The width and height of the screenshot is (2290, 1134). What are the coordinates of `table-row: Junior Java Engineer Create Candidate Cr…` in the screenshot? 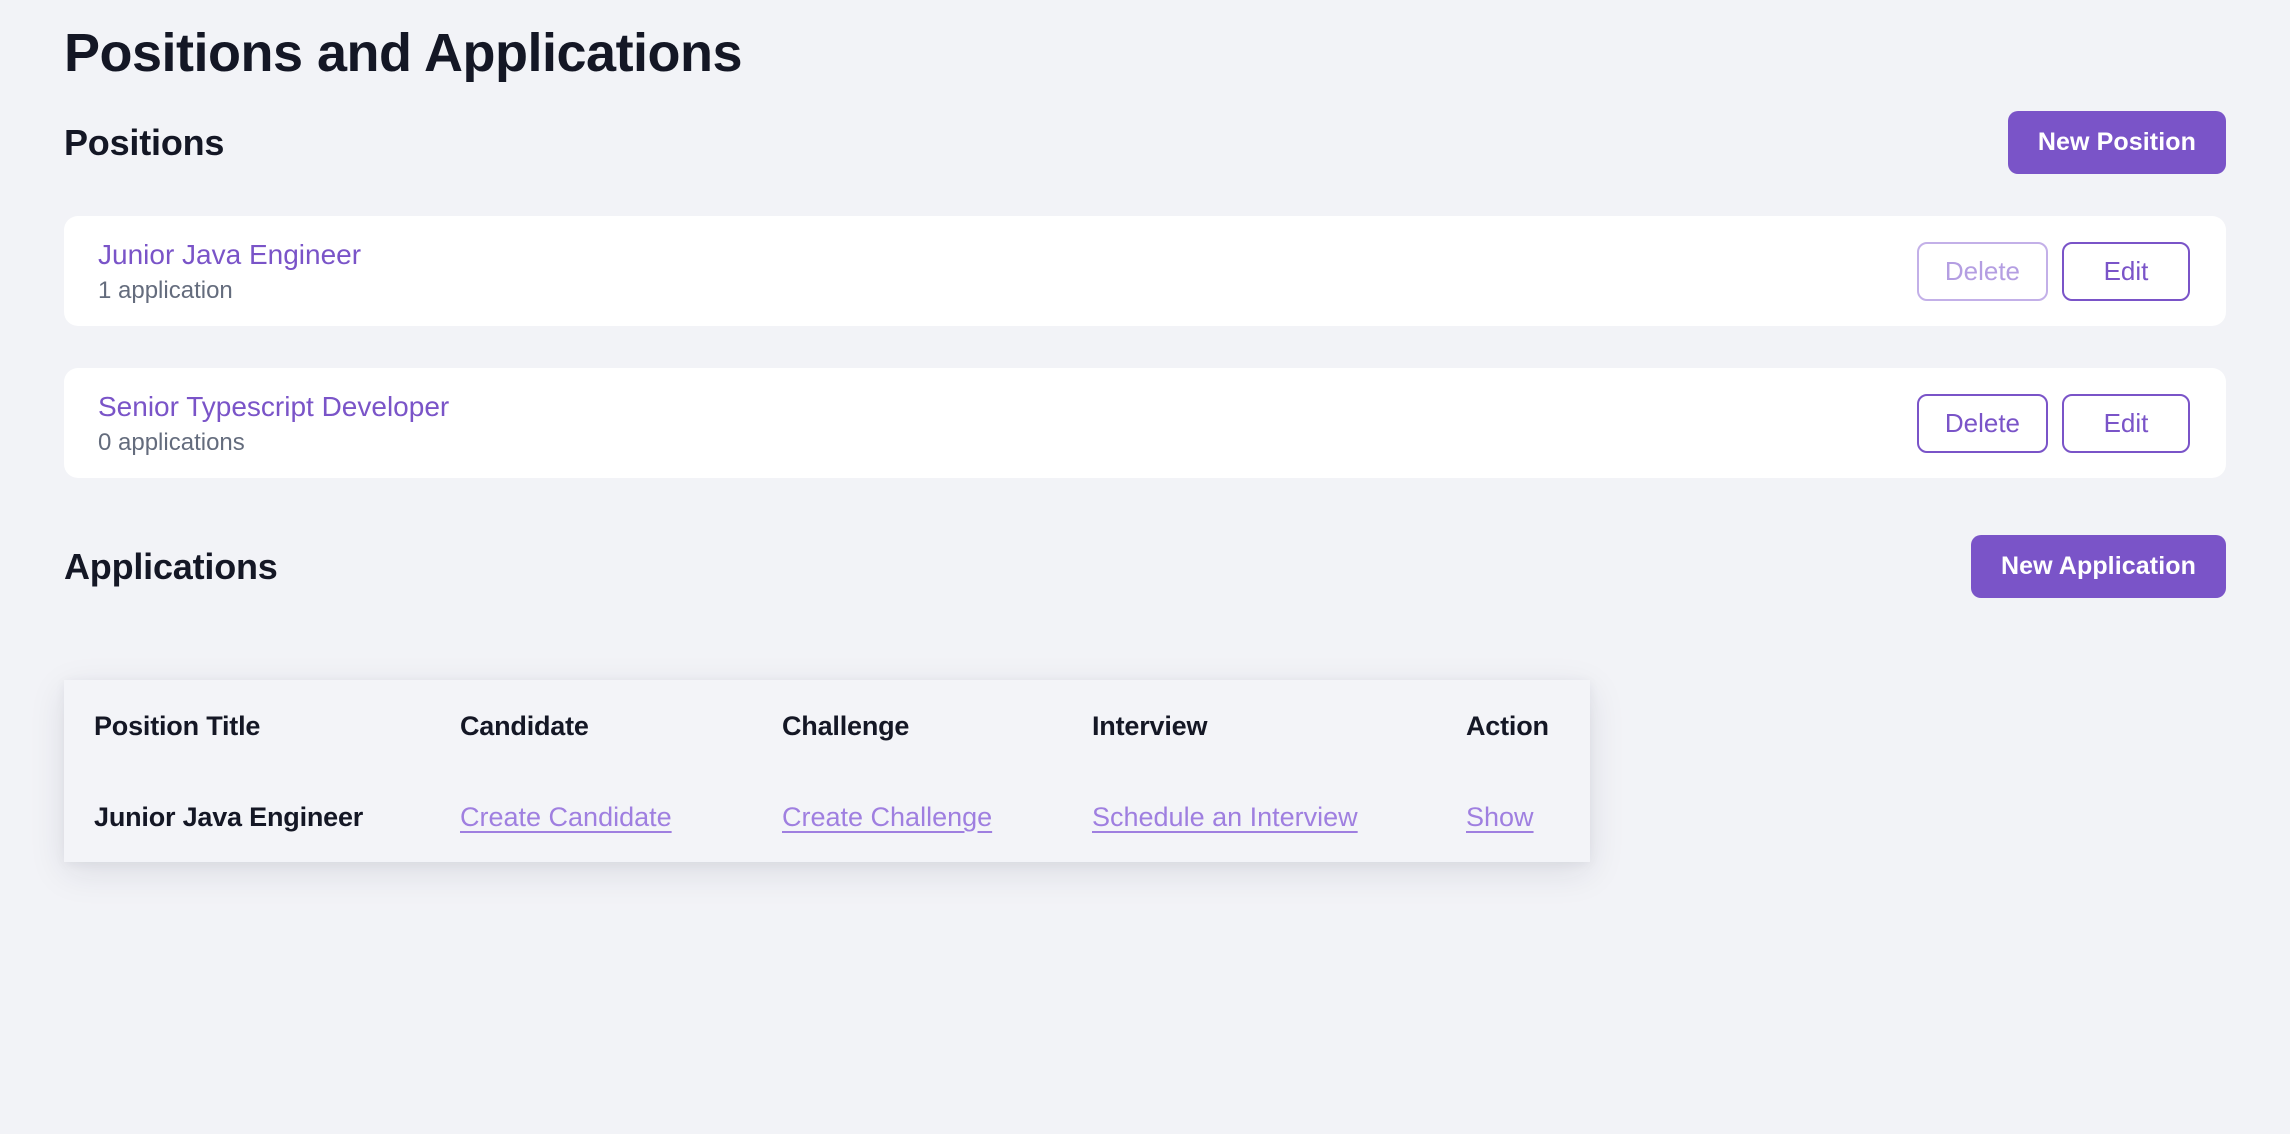 It's located at (827, 817).